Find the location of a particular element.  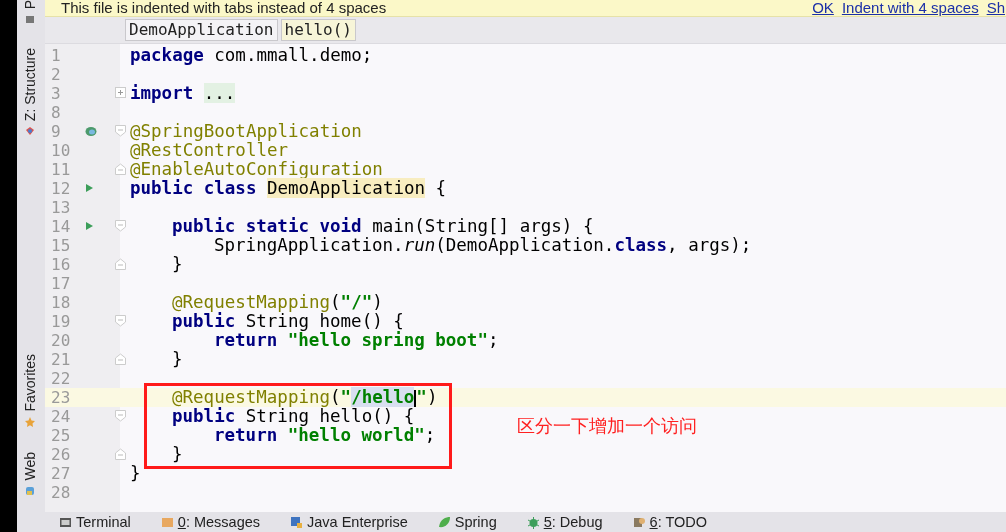

code-line: @RequestMapping("/hello") is located at coordinates (305, 397).